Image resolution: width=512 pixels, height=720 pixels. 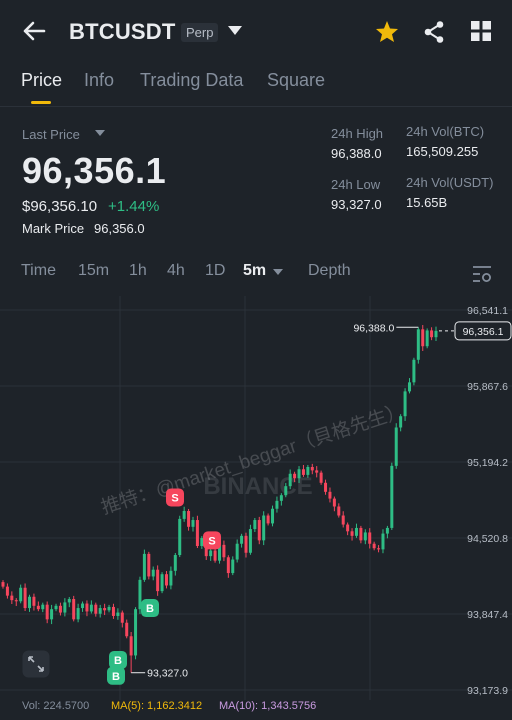 What do you see at coordinates (138, 271) in the screenshot?
I see `tf-1h: 1h` at bounding box center [138, 271].